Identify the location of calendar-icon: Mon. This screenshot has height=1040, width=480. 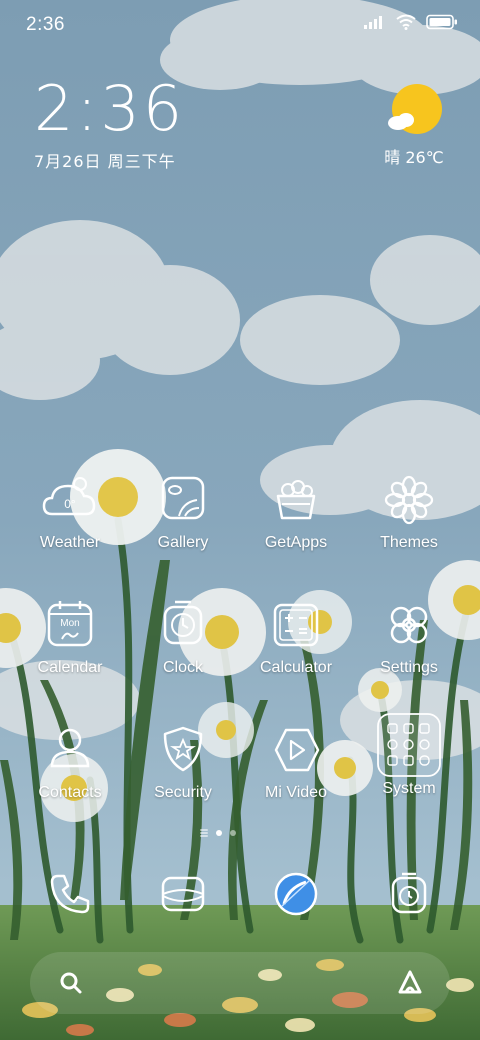
(70, 624).